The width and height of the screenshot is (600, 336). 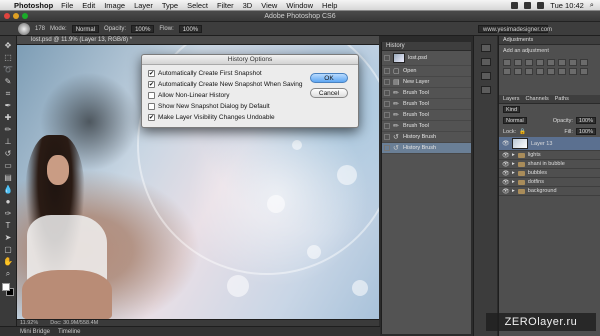 What do you see at coordinates (8, 81) in the screenshot?
I see `quick-select-tool-icon: ✎` at bounding box center [8, 81].